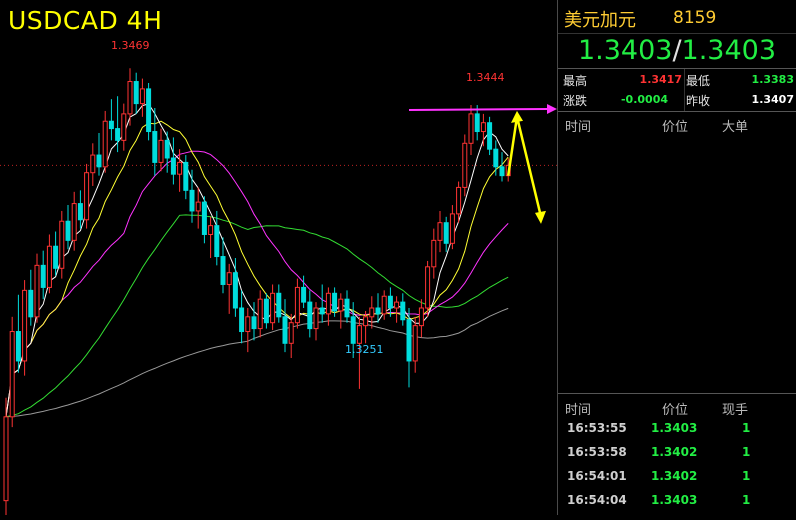 The image size is (796, 520). I want to click on magenta-trend-arrow, so click(478, 109).